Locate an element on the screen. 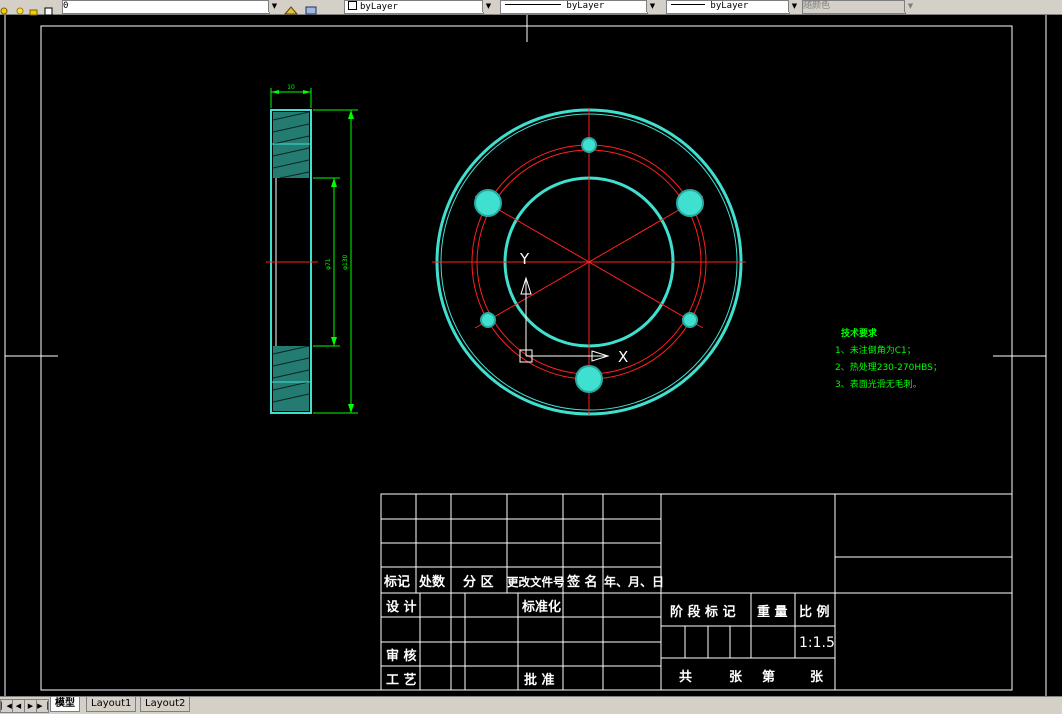 The image size is (1062, 714). tb-stage-mark: 阶 段 标 记 is located at coordinates (703, 612).